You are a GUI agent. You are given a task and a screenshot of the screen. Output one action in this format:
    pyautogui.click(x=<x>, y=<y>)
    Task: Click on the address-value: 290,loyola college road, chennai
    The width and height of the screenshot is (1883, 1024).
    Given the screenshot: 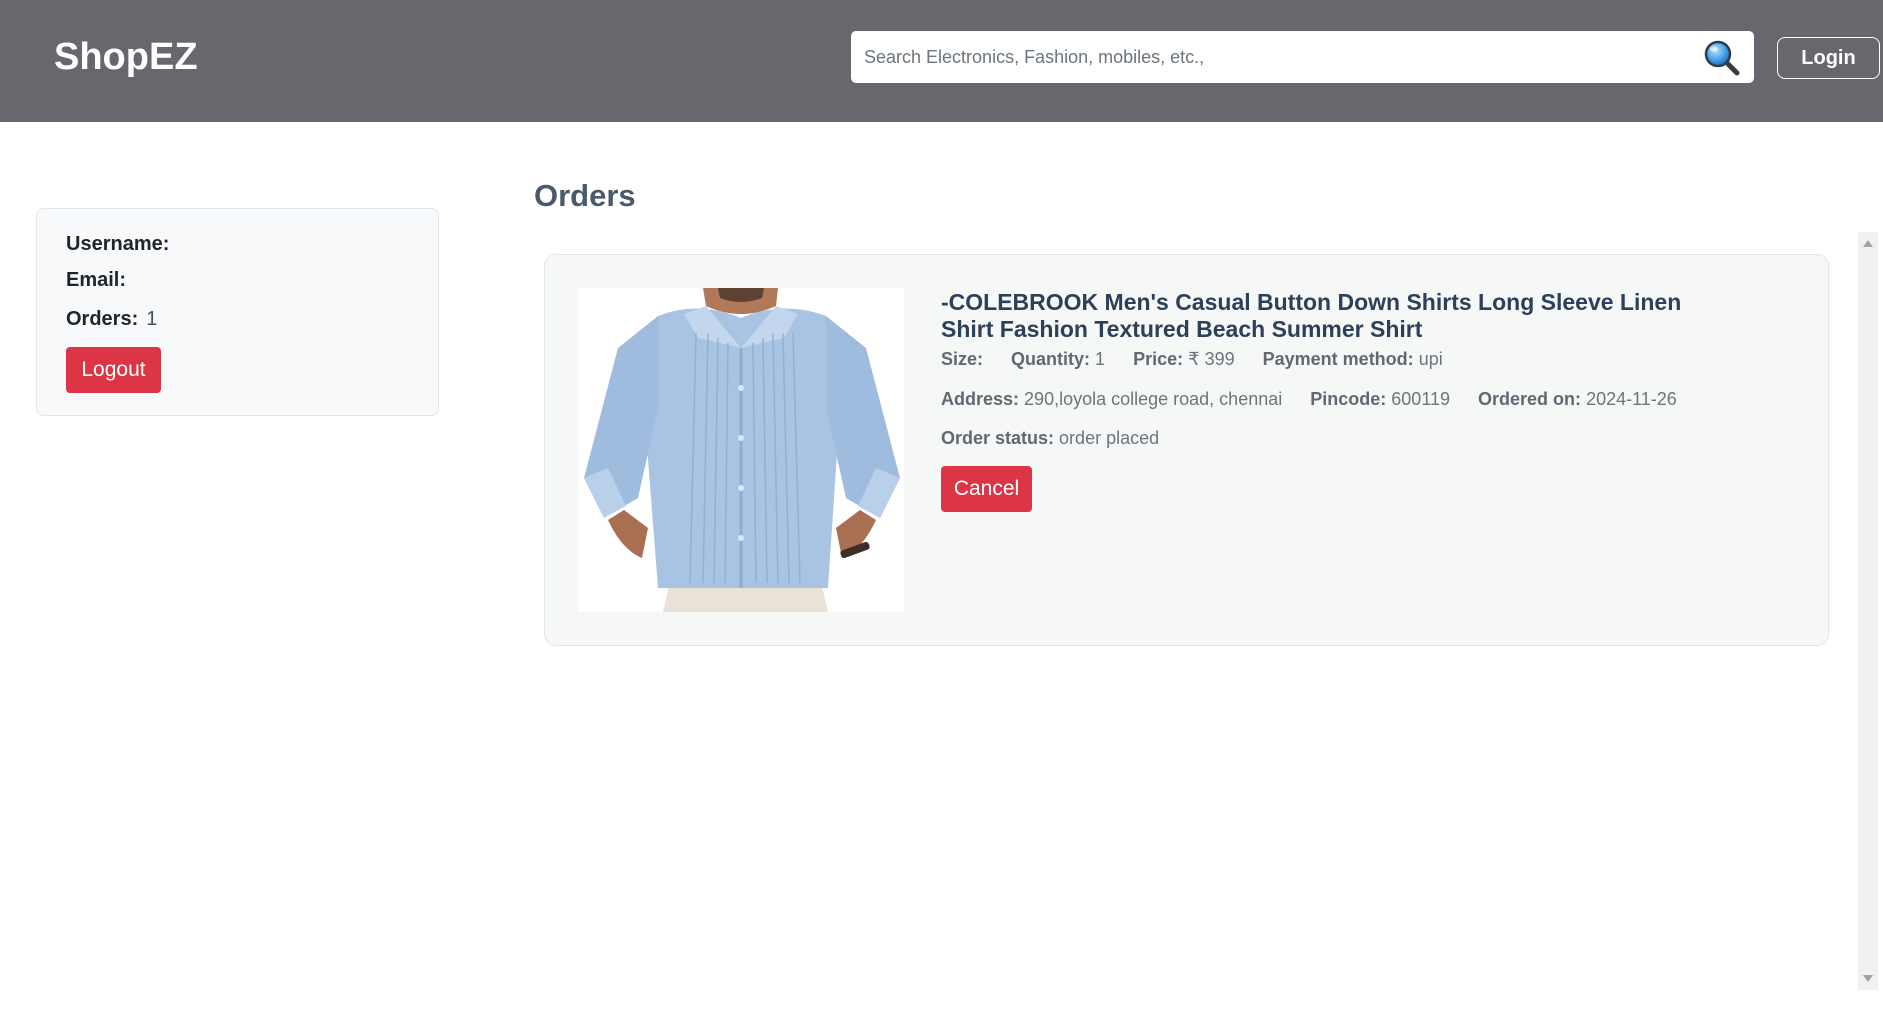 What is the action you would take?
    pyautogui.click(x=1153, y=399)
    